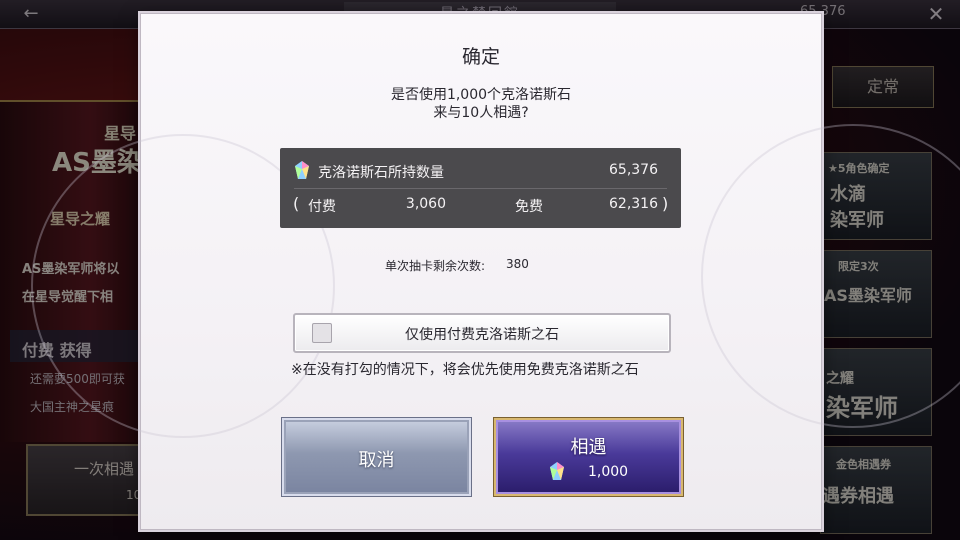 The height and width of the screenshot is (540, 960). I want to click on paid-only-label: 仅使用付费克洛诺斯之石, so click(482, 335).